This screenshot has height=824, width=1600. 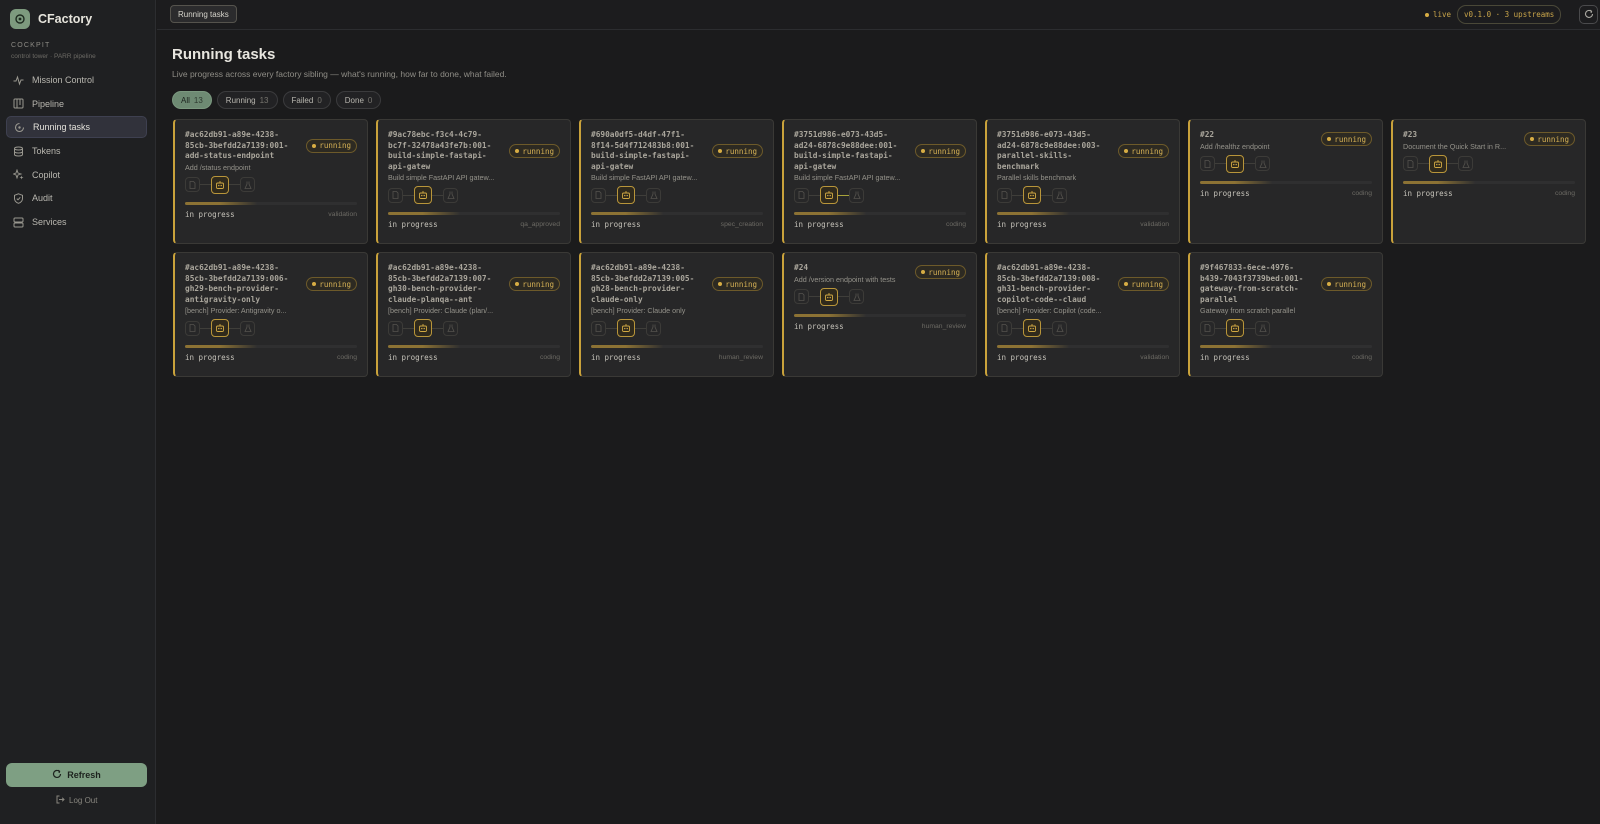 I want to click on sidebar-item-label: Pipeline, so click(x=48, y=103).